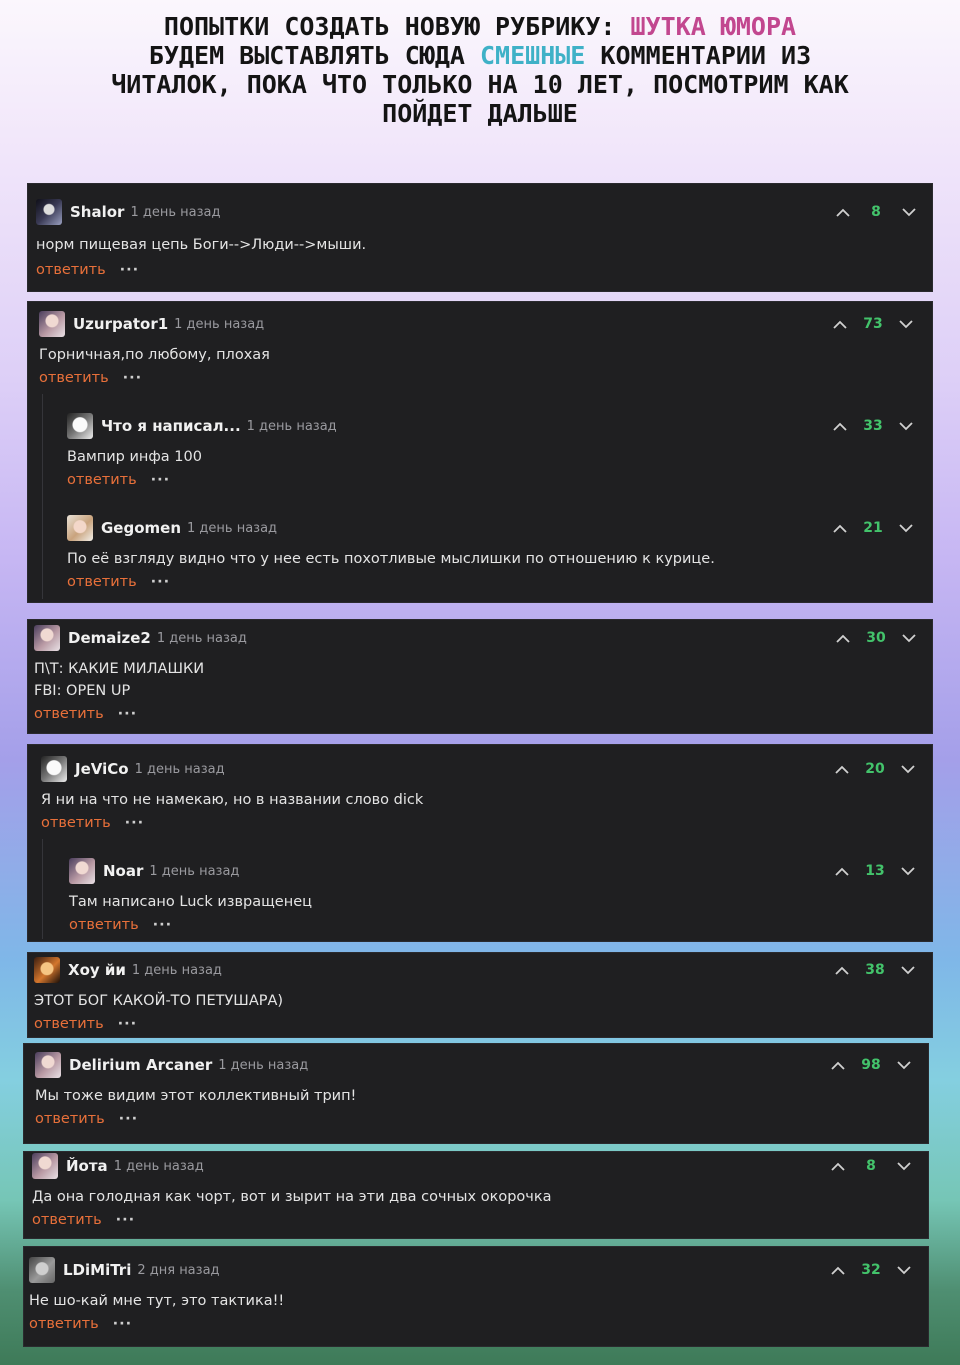 The height and width of the screenshot is (1365, 960). I want to click on comment-author: Shalor, so click(97, 212).